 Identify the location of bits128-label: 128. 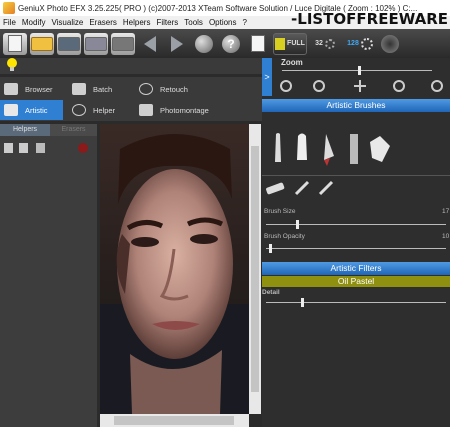
(353, 43).